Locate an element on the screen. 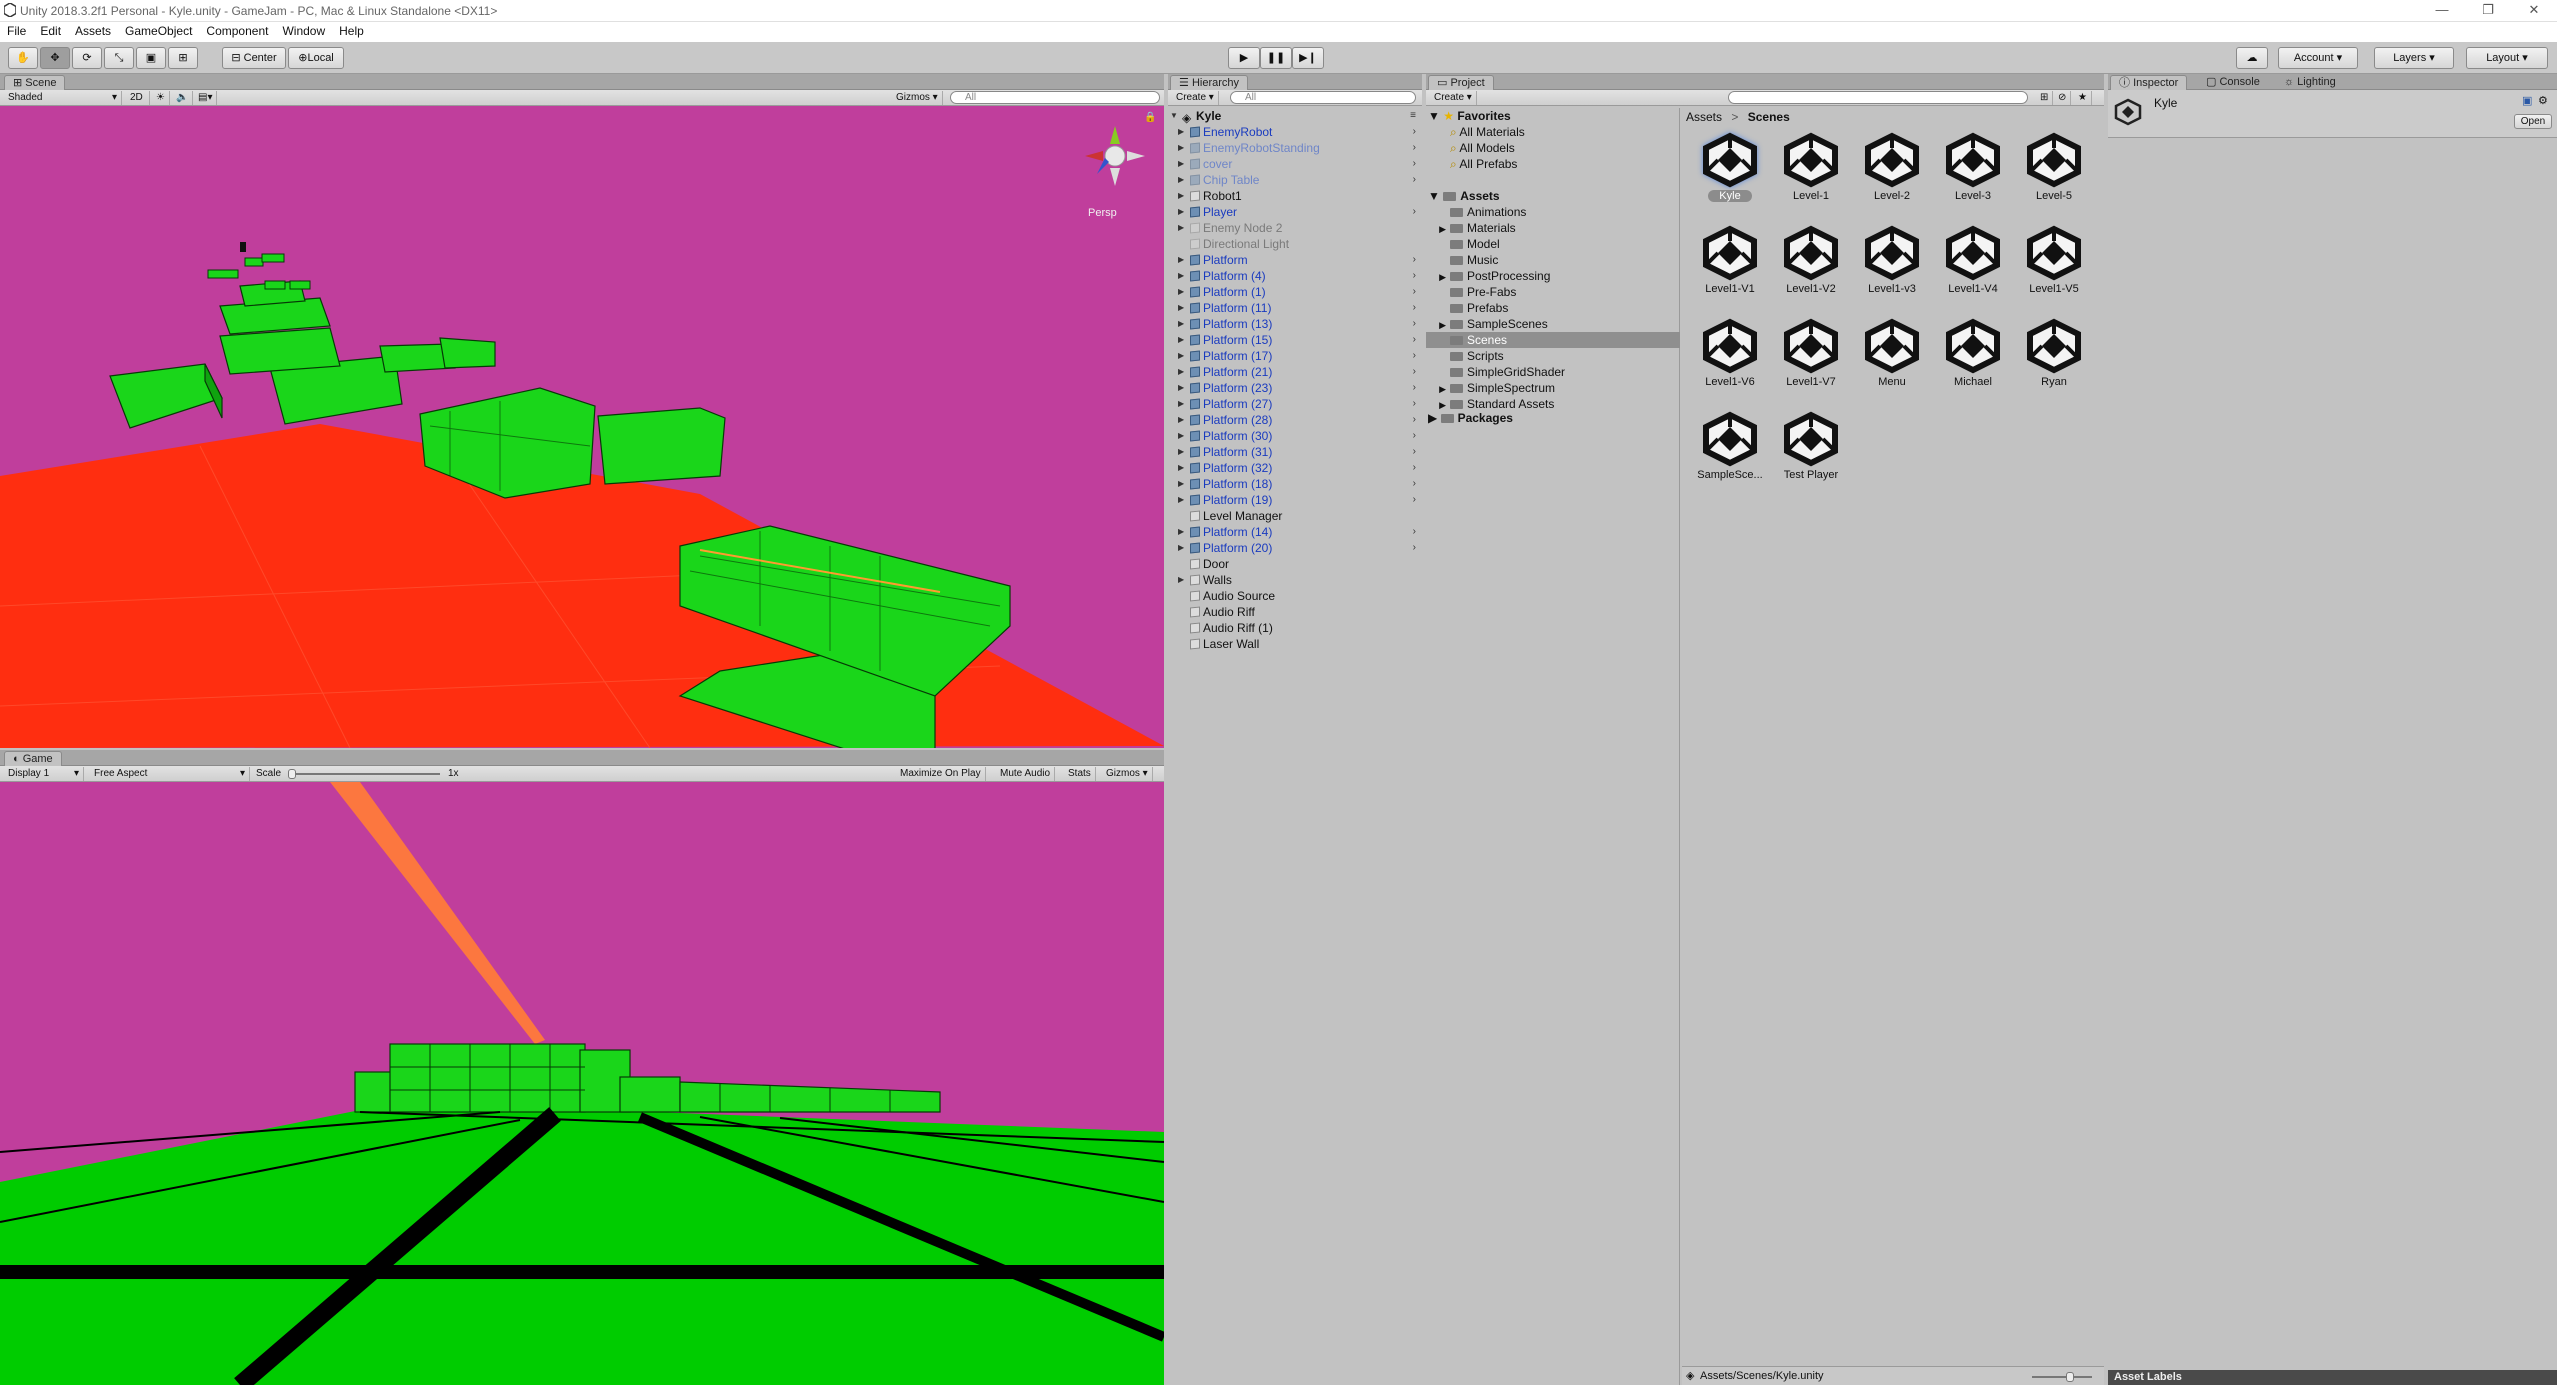  scene-asset: Level-1 is located at coordinates (1811, 175).